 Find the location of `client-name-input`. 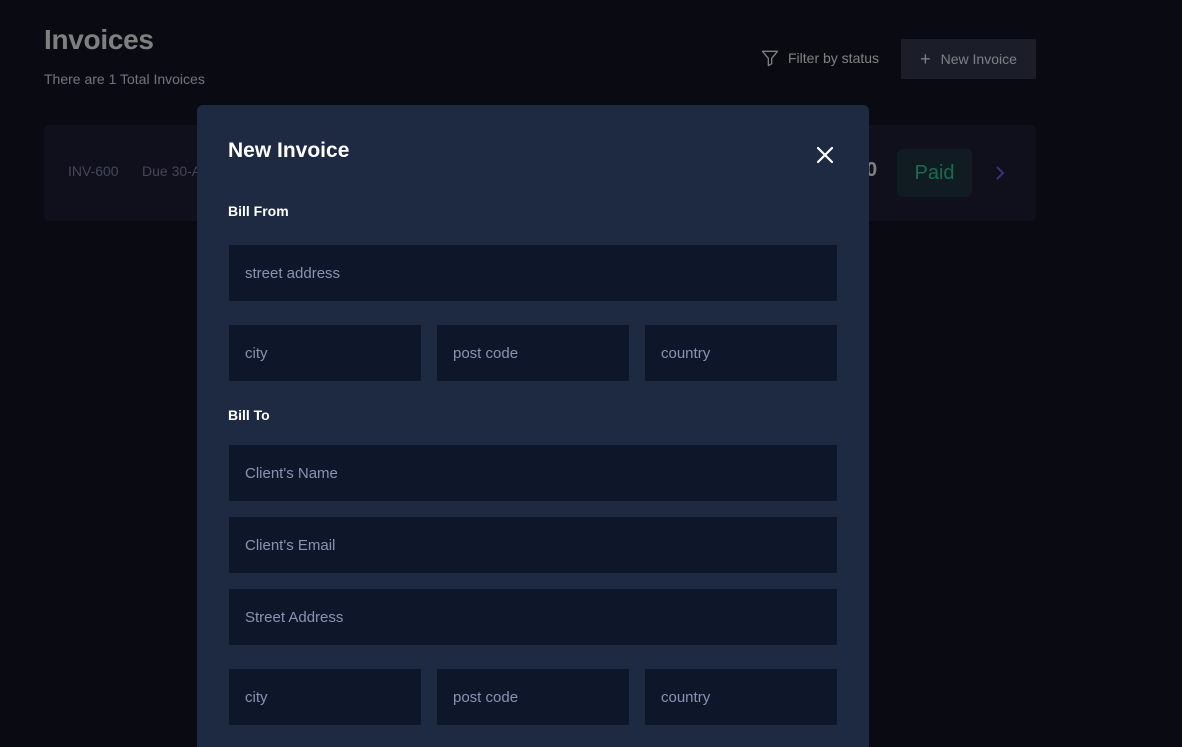

client-name-input is located at coordinates (533, 473).